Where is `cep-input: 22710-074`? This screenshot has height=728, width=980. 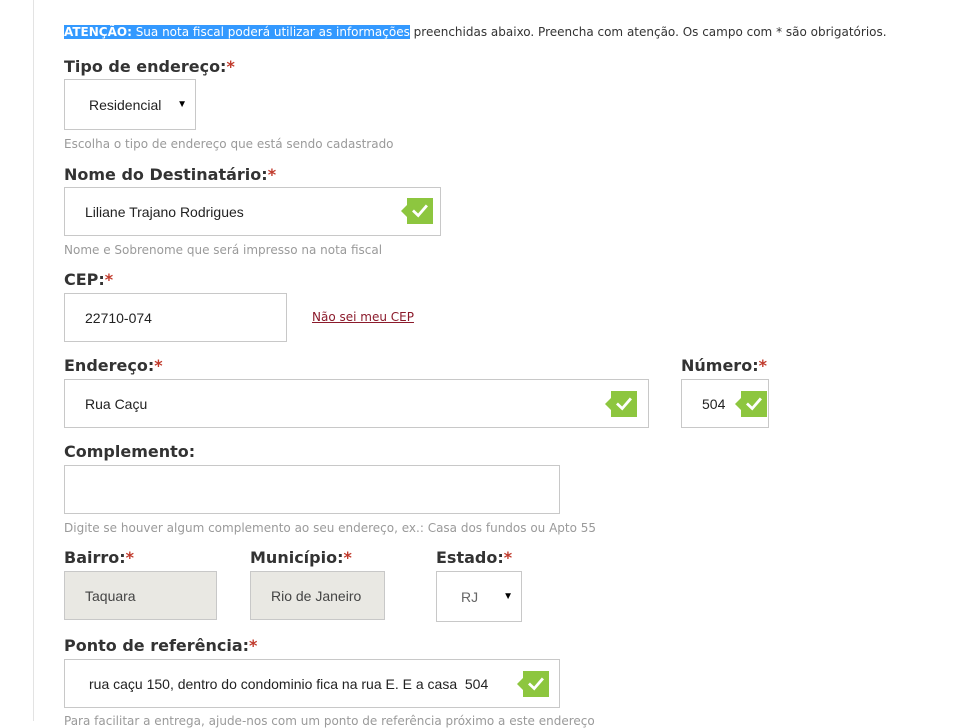
cep-input: 22710-074 is located at coordinates (175, 317).